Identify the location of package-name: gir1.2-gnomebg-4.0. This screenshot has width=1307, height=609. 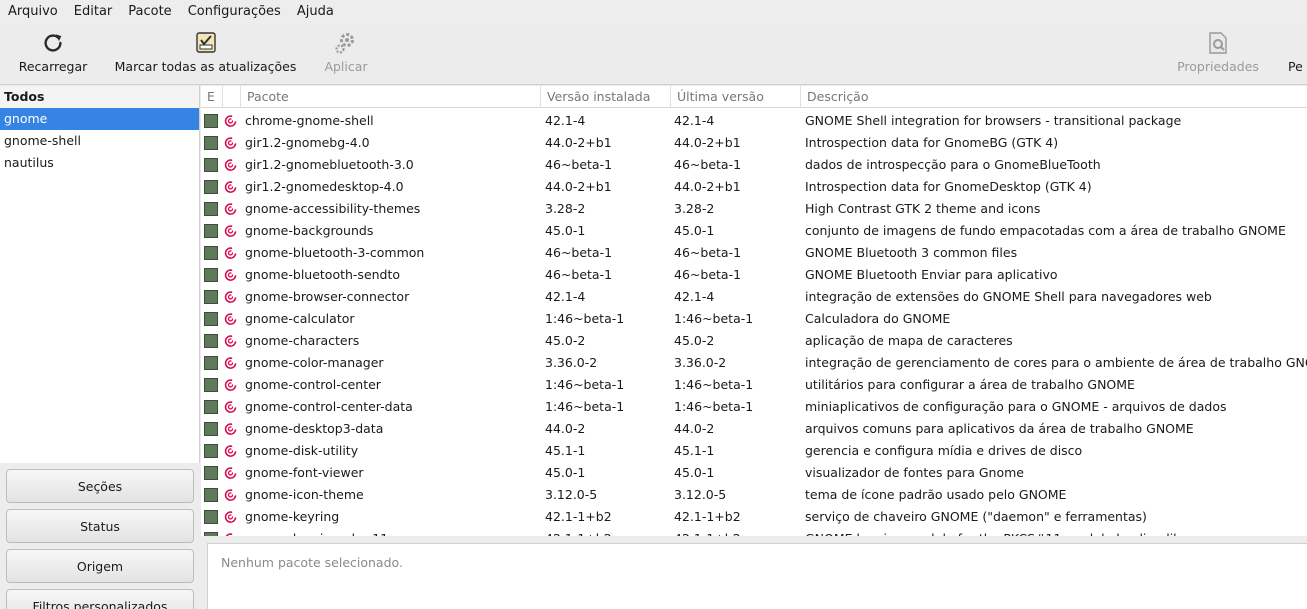
(307, 142).